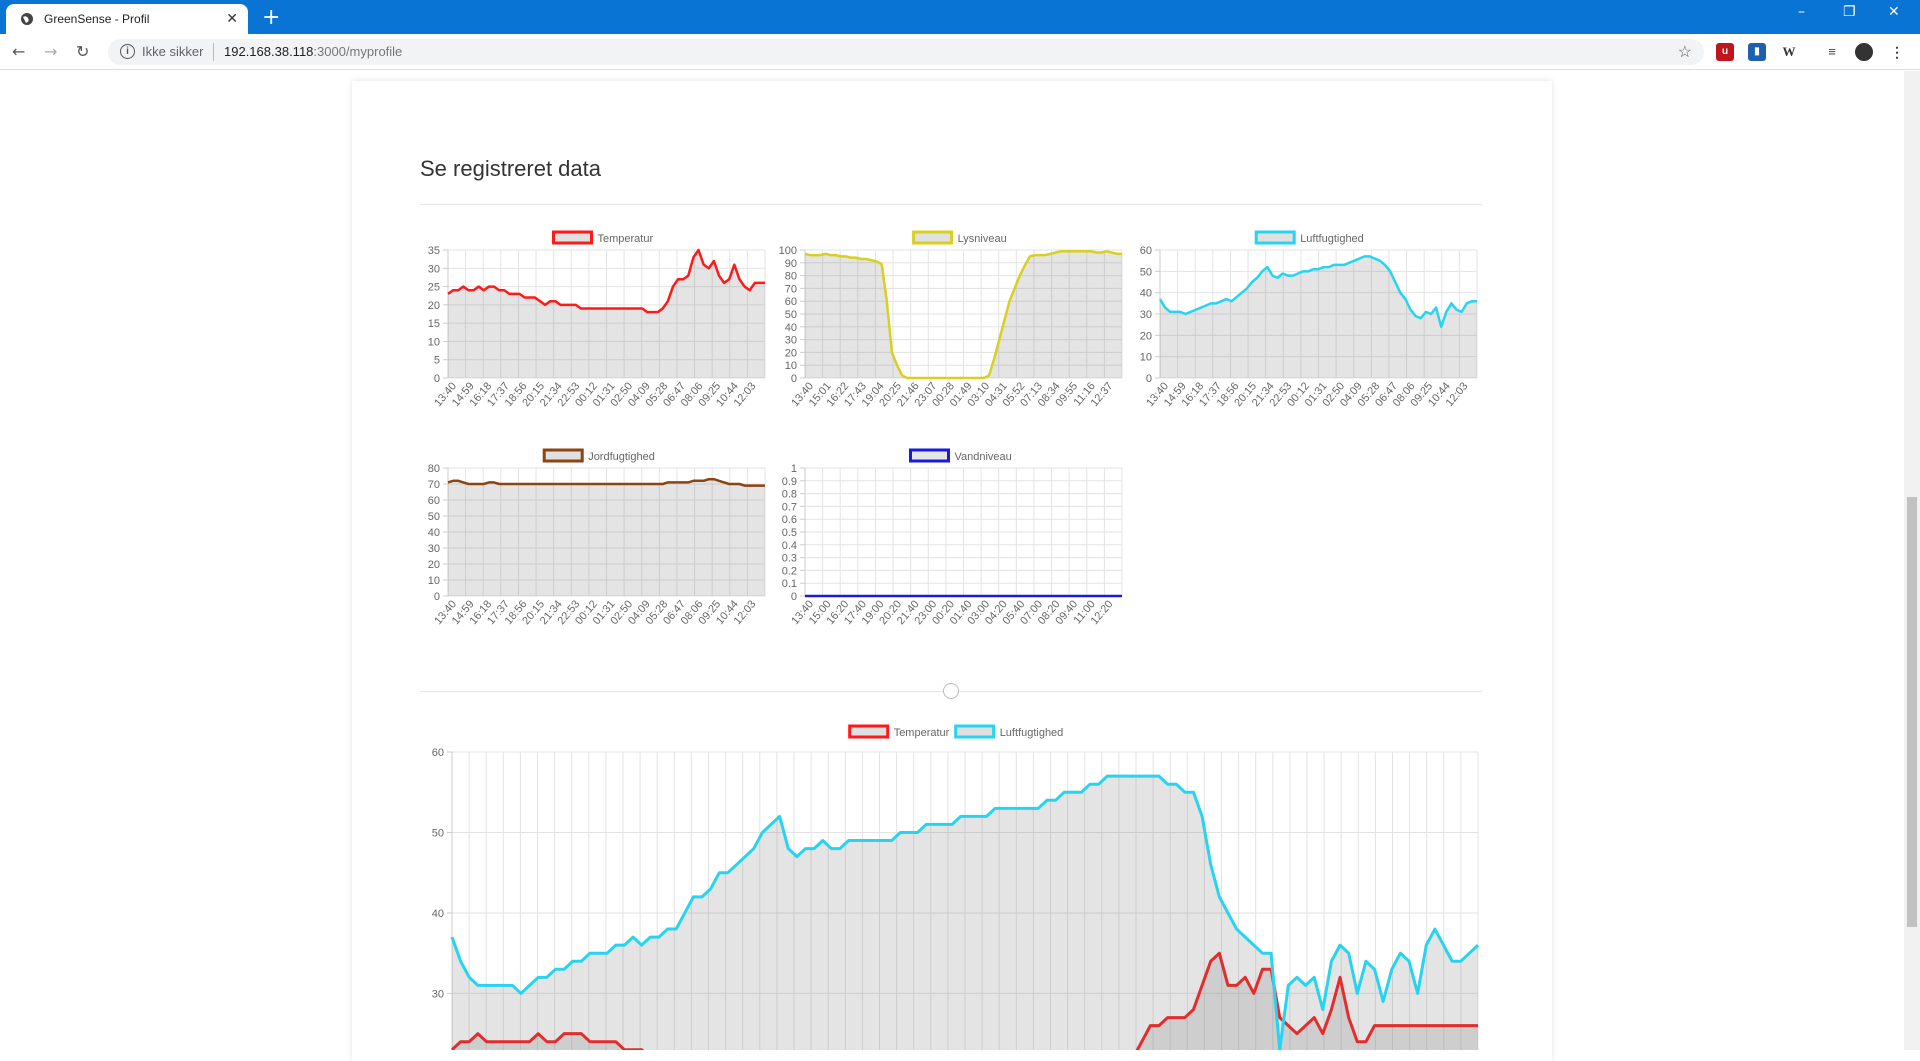 The width and height of the screenshot is (1920, 1061). I want to click on ublock-extension-icon: u, so click(1725, 52).